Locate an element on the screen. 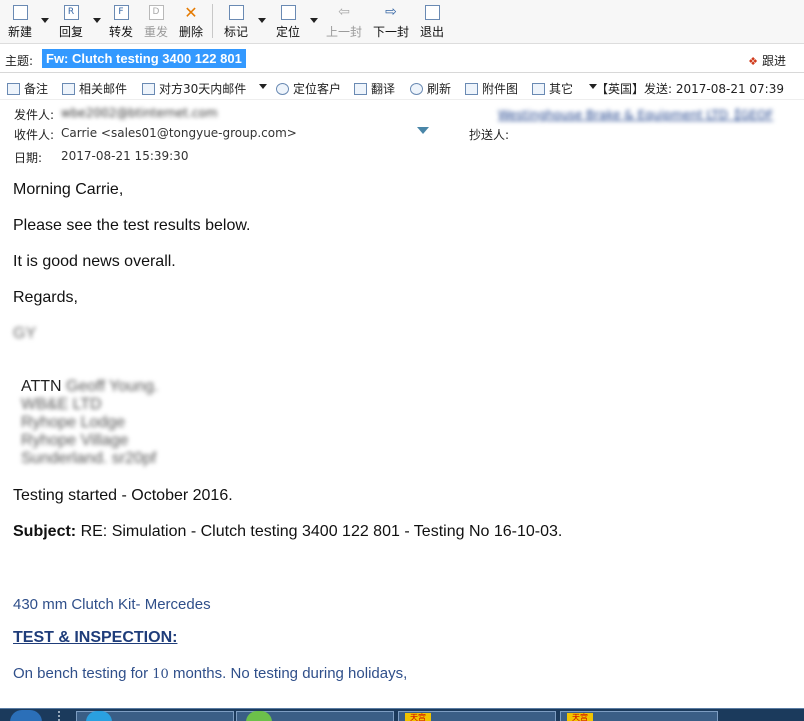 The height and width of the screenshot is (721, 804). arrow-right-icon: ⇨ is located at coordinates (391, 12).